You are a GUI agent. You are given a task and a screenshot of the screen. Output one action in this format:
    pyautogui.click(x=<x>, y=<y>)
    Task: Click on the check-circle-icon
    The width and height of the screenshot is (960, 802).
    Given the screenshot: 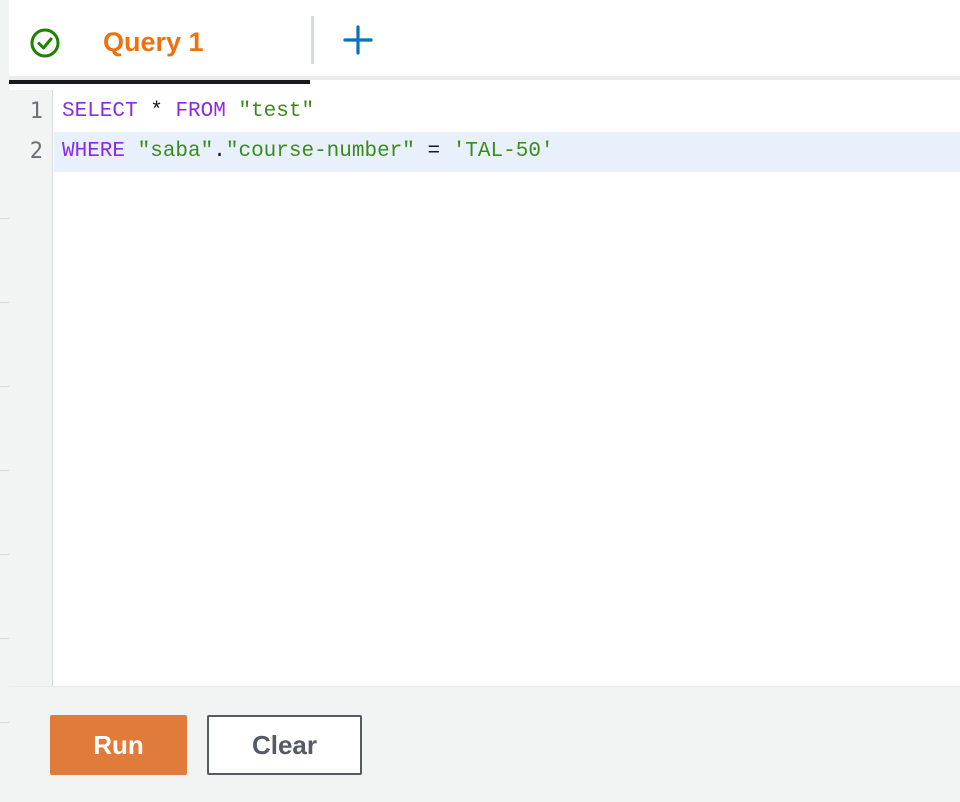 What is the action you would take?
    pyautogui.click(x=45, y=43)
    